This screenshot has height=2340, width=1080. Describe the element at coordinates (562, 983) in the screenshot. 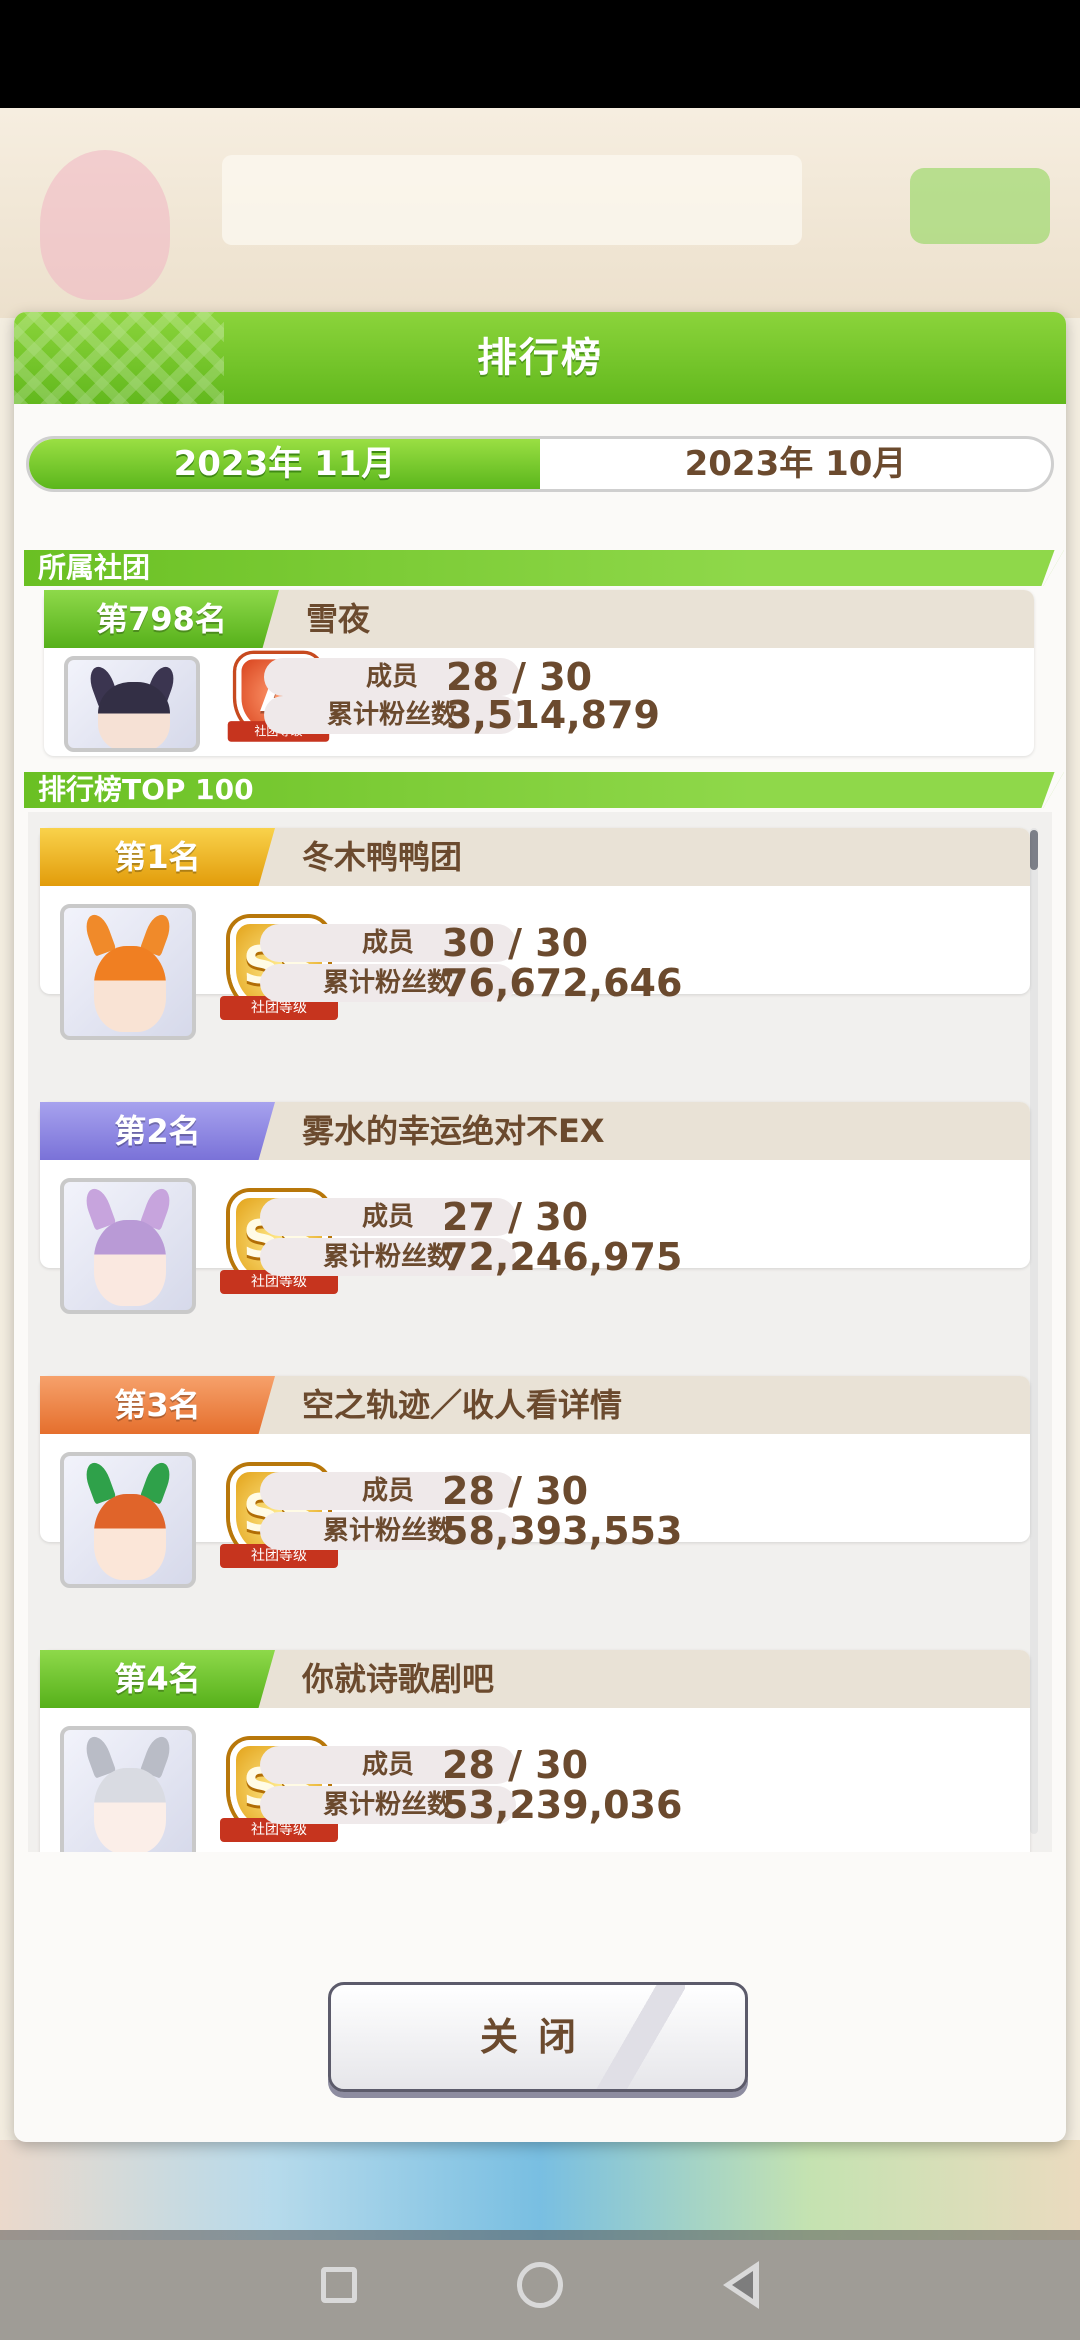

I see `fans-value: 76,672,646` at that location.